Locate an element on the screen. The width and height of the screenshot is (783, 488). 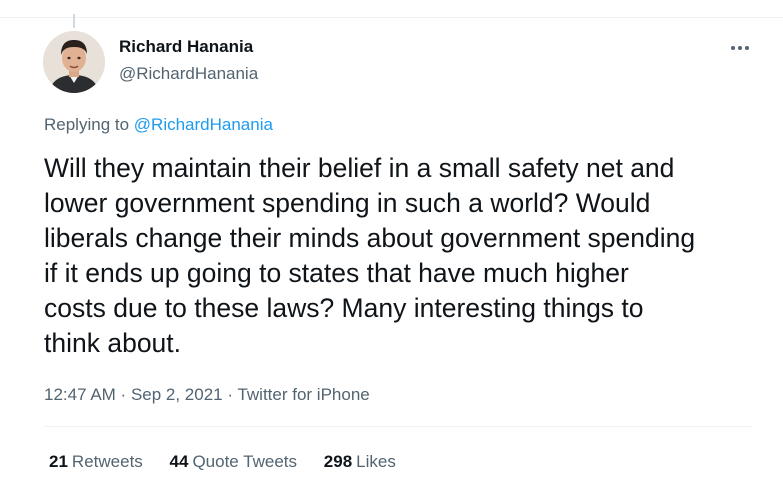
replying-to: Replying to @RichardHanania is located at coordinates (158, 125).